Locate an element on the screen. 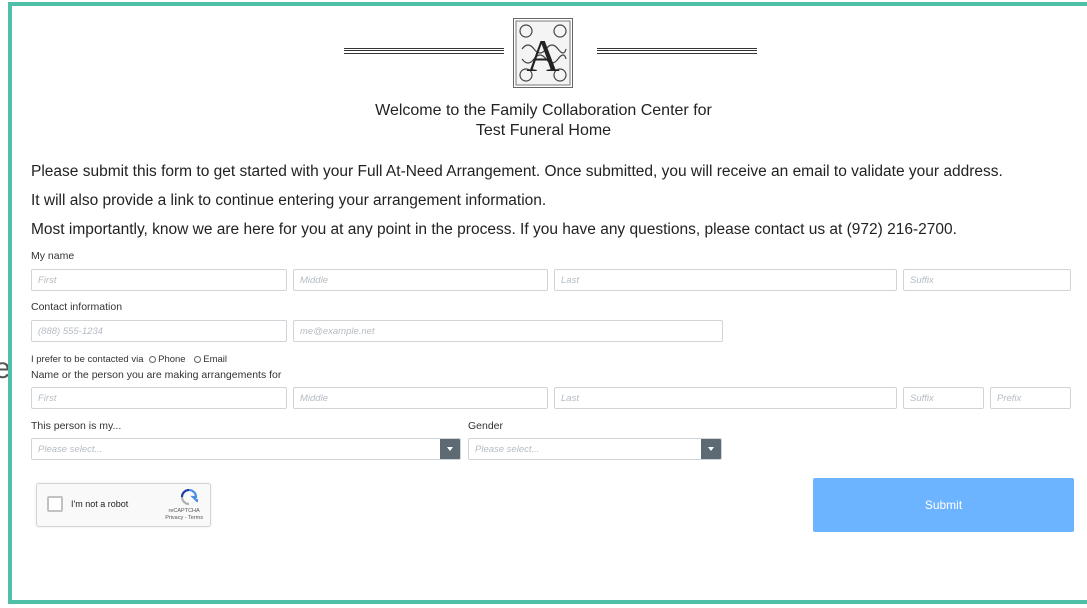 This screenshot has height=608, width=1087. phone-input: (888) 555-1234 is located at coordinates (159, 331).